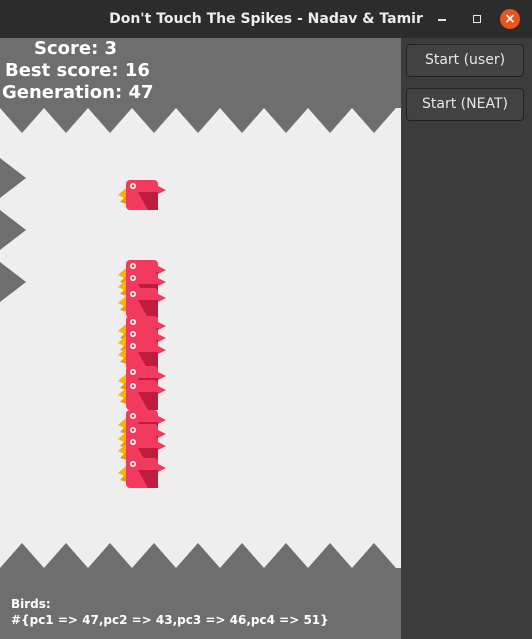  What do you see at coordinates (77, 70) in the screenshot?
I see `best-score-text: Best score: 16` at bounding box center [77, 70].